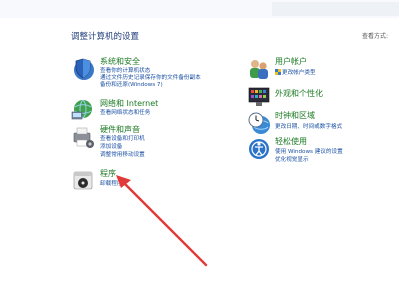  I want to click on annotation-arrow, so click(162, 221).